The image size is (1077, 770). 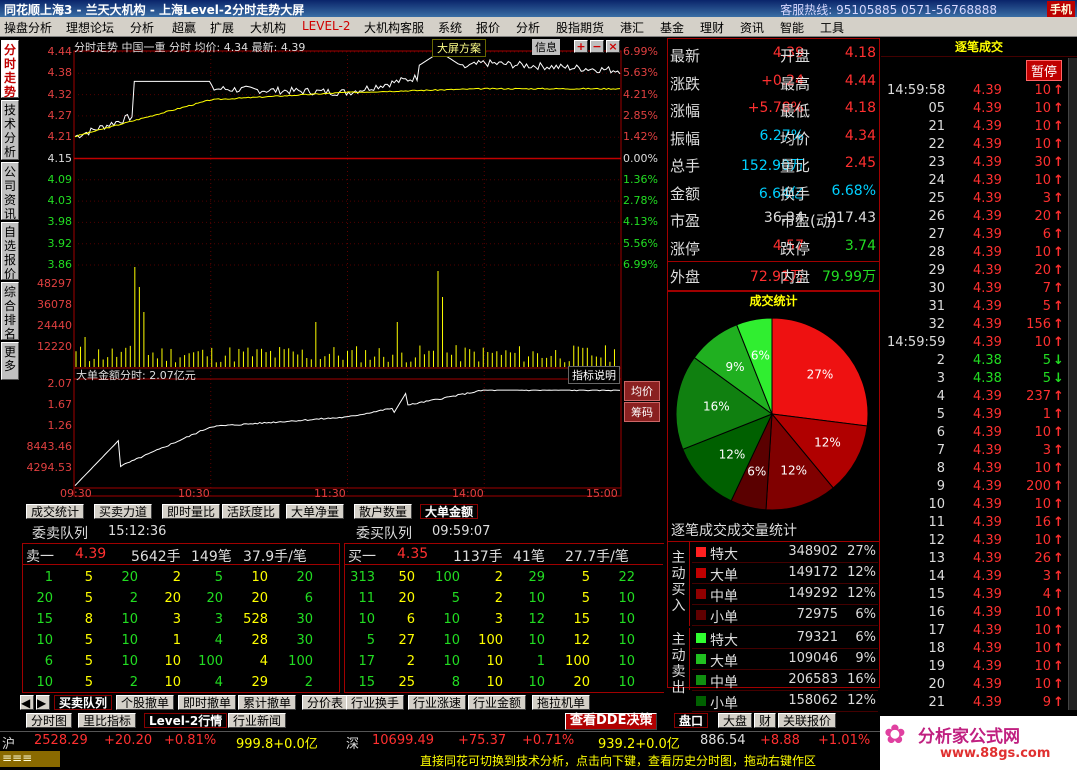 What do you see at coordinates (581, 46) in the screenshot?
I see `zoom-in-button: +` at bounding box center [581, 46].